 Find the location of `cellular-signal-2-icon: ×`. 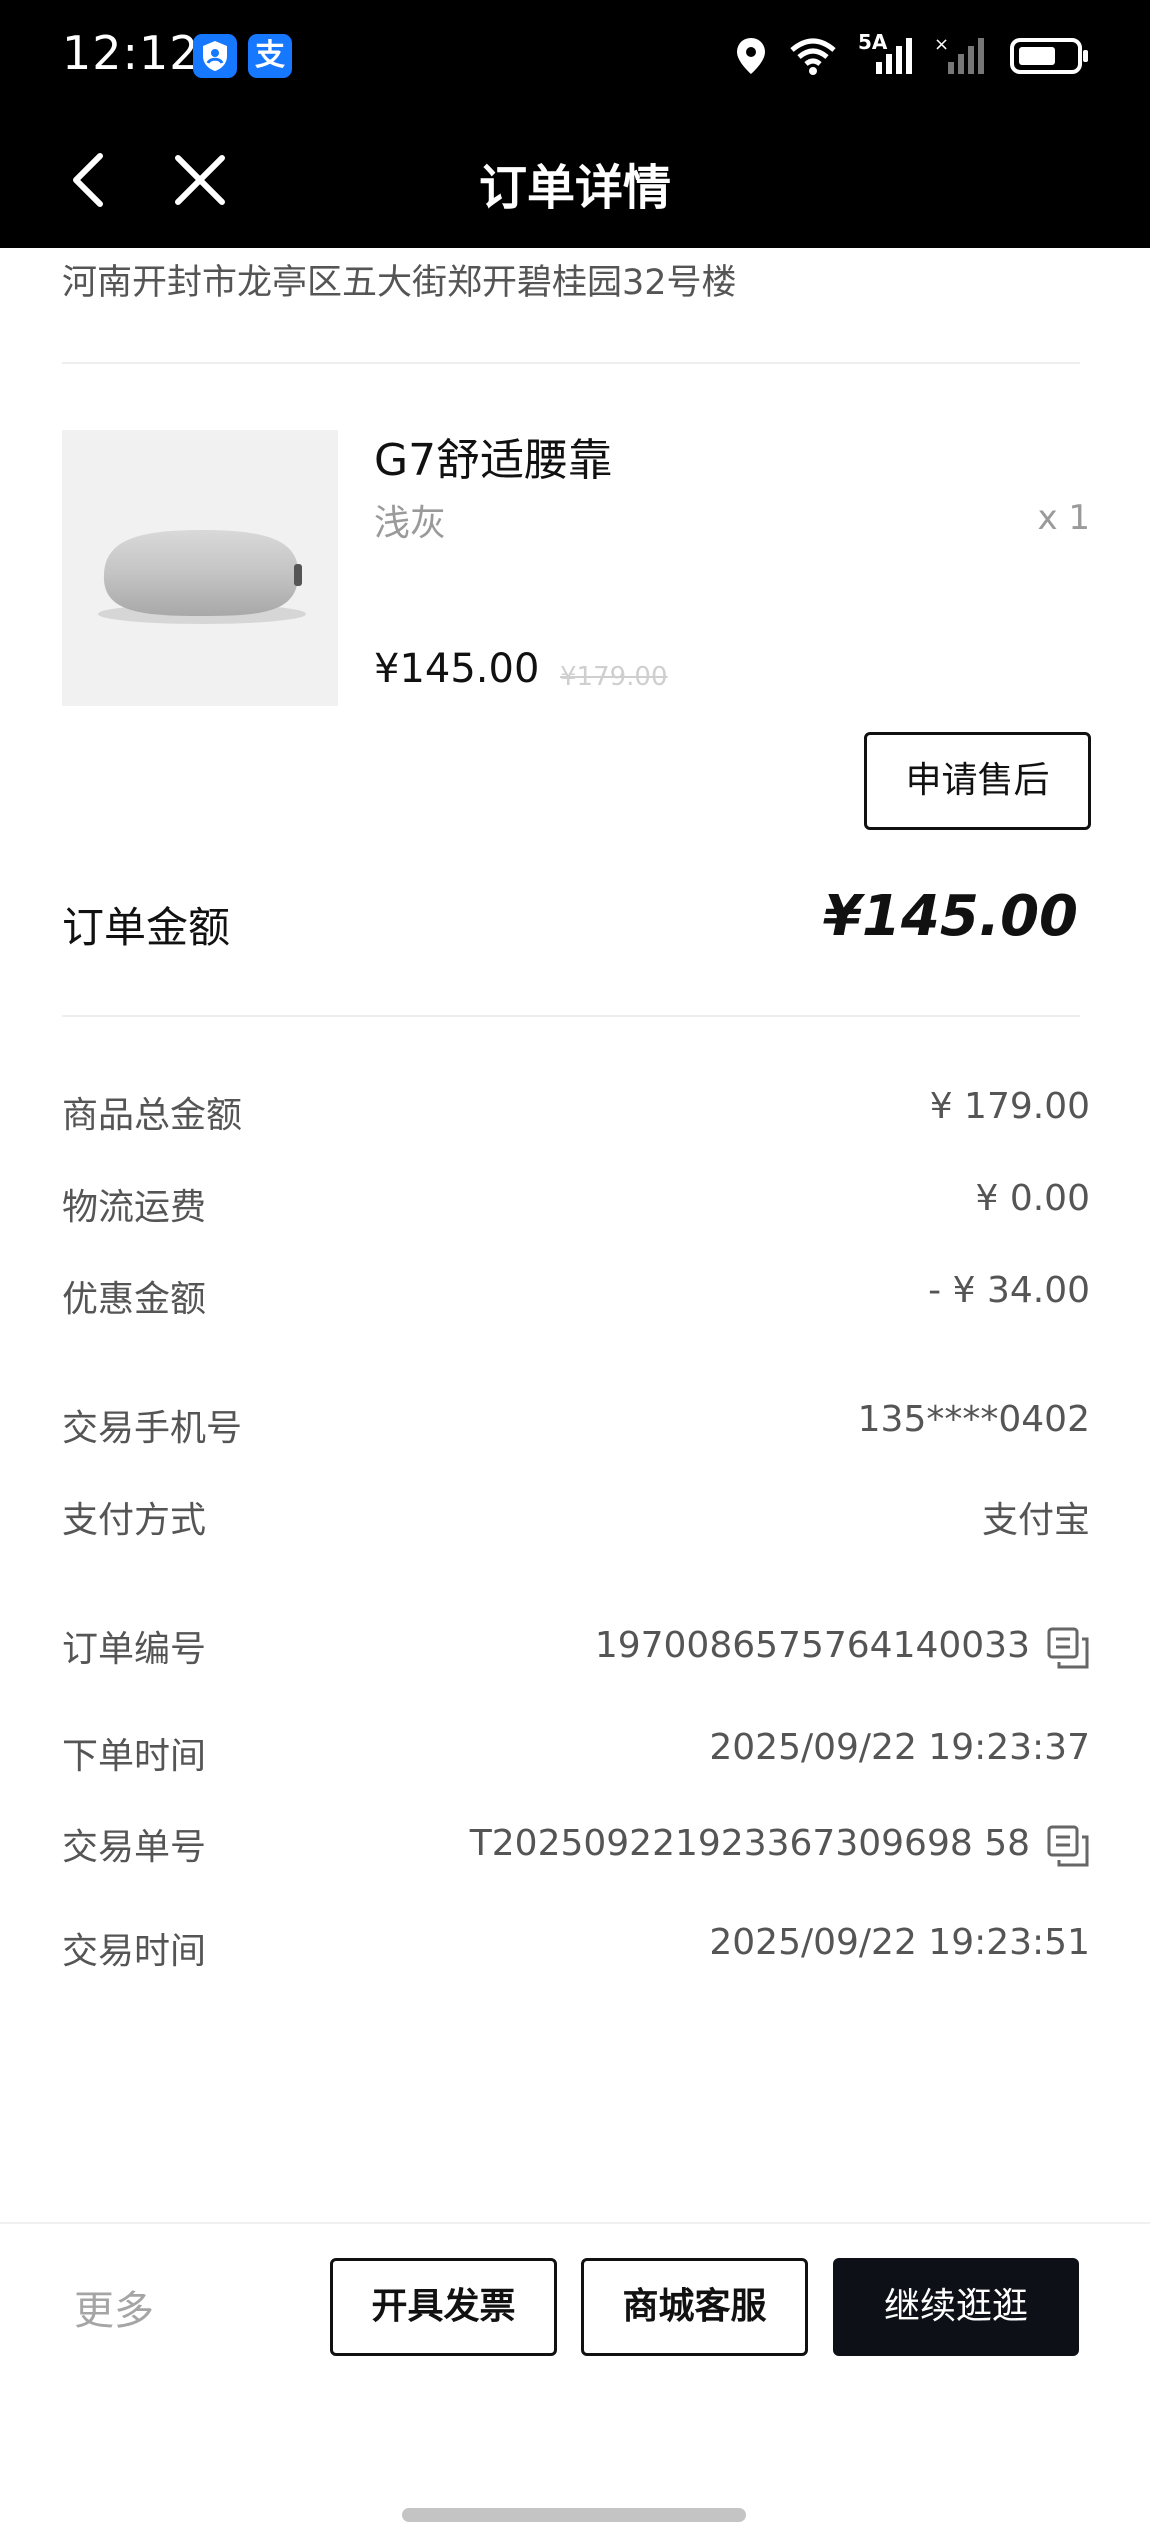

cellular-signal-2-icon: × is located at coordinates (959, 54).